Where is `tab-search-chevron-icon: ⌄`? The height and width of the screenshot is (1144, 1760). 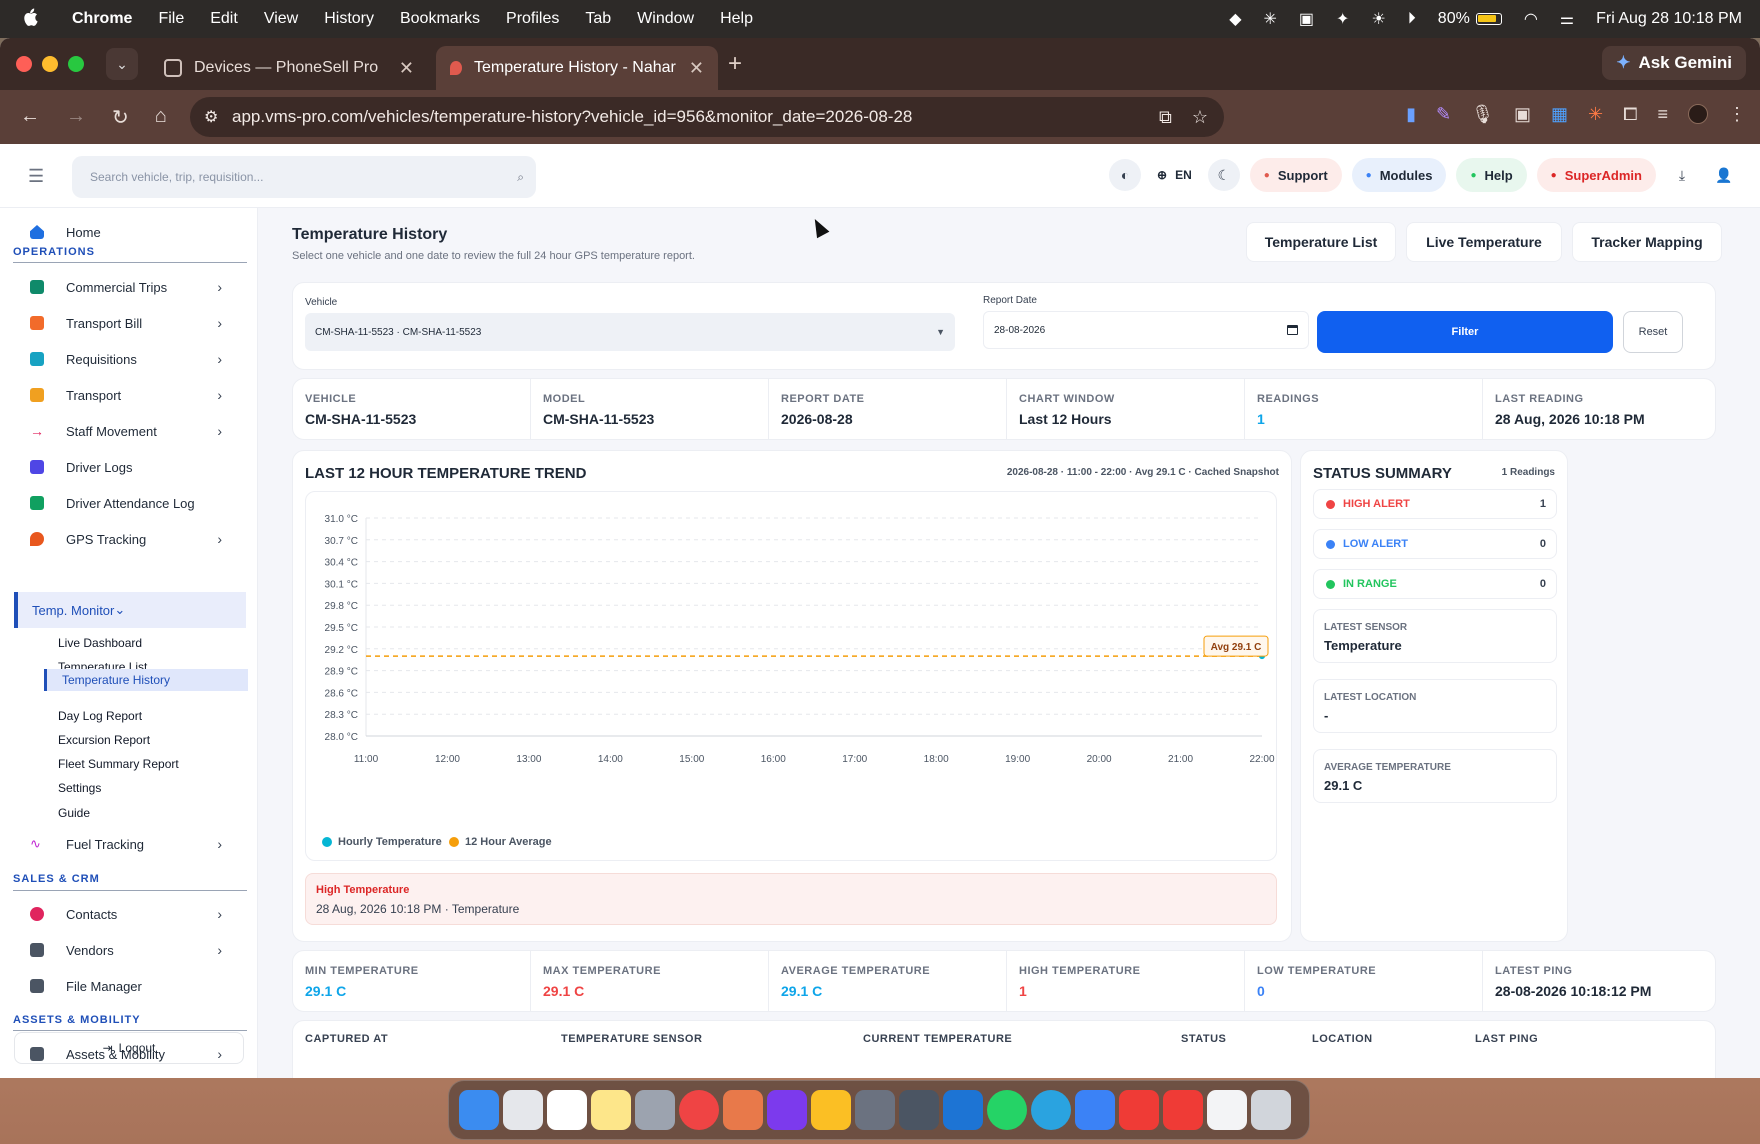
tab-search-chevron-icon: ⌄ is located at coordinates (122, 64).